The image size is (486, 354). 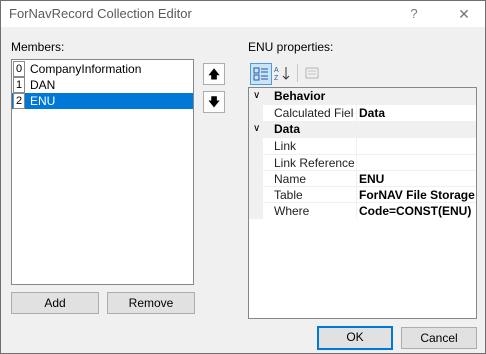 I want to click on remove-button: Remove, so click(x=151, y=303).